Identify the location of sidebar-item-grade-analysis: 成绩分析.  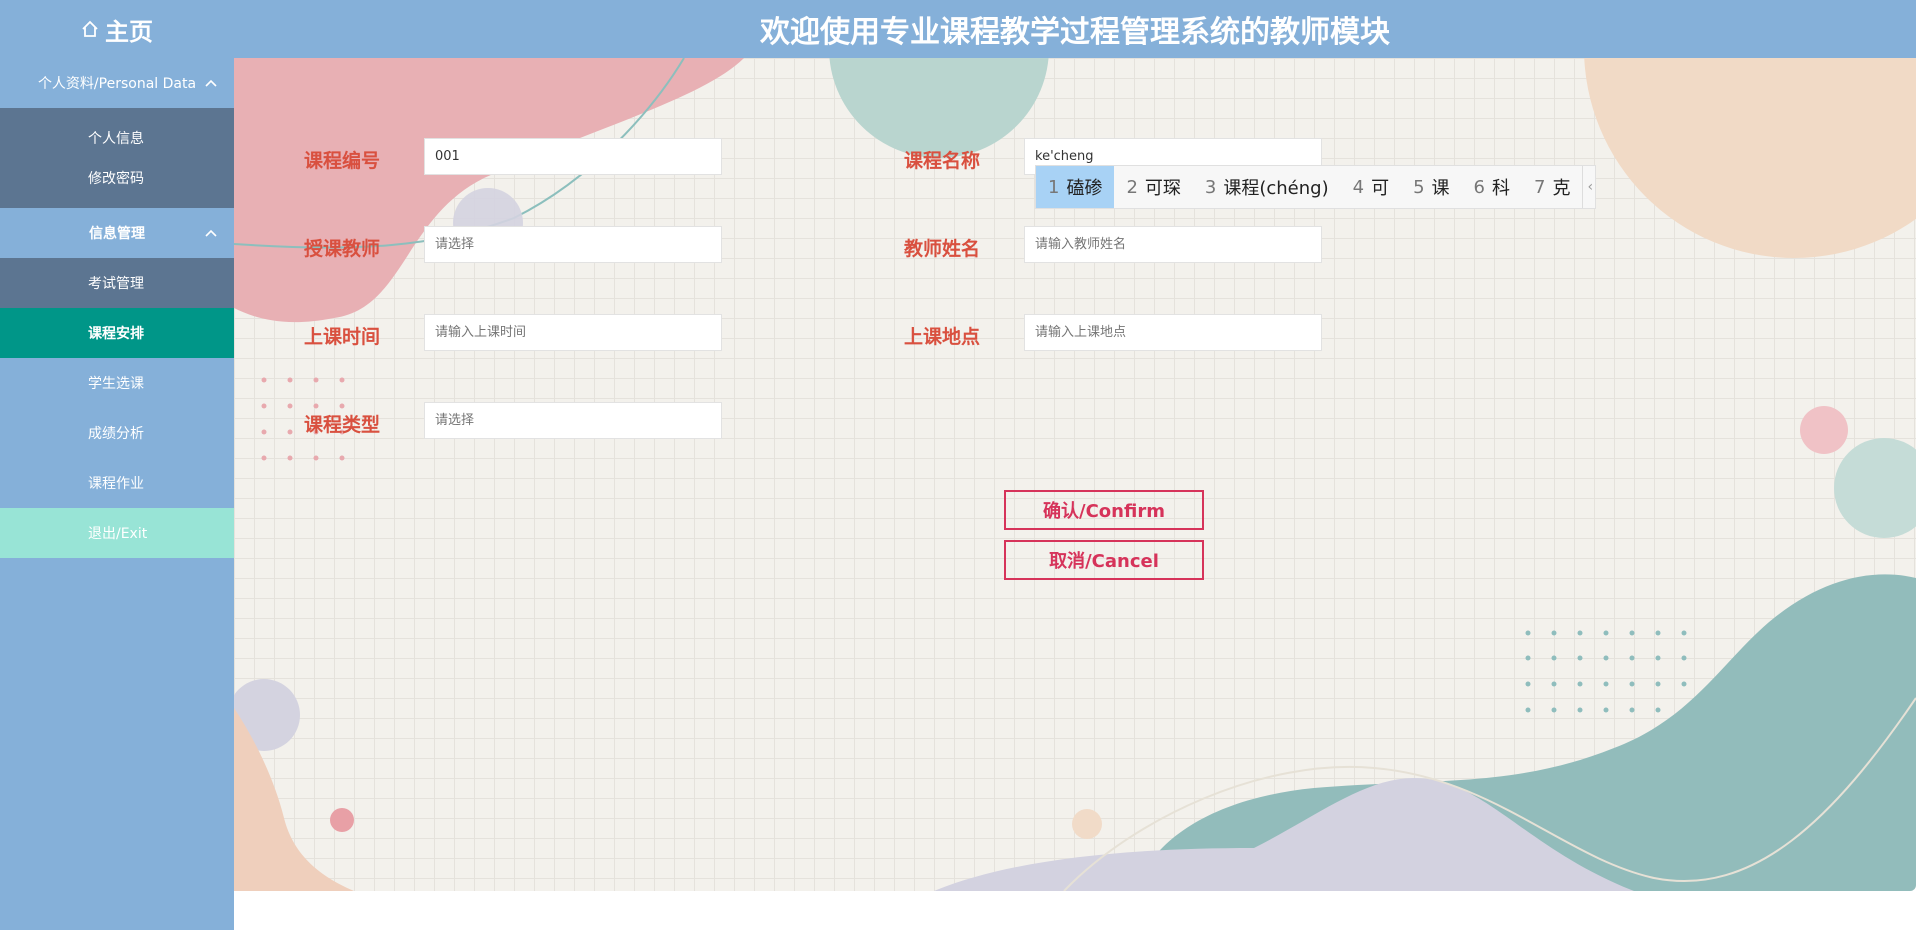
(117, 433).